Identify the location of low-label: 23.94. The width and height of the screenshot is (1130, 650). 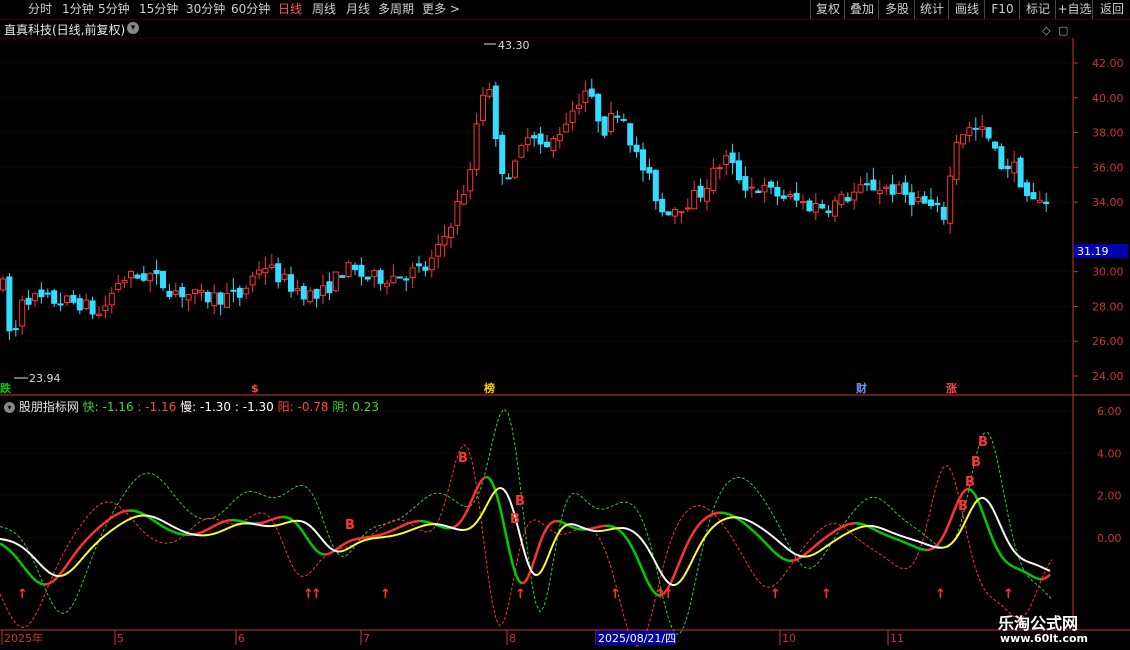
(45, 378).